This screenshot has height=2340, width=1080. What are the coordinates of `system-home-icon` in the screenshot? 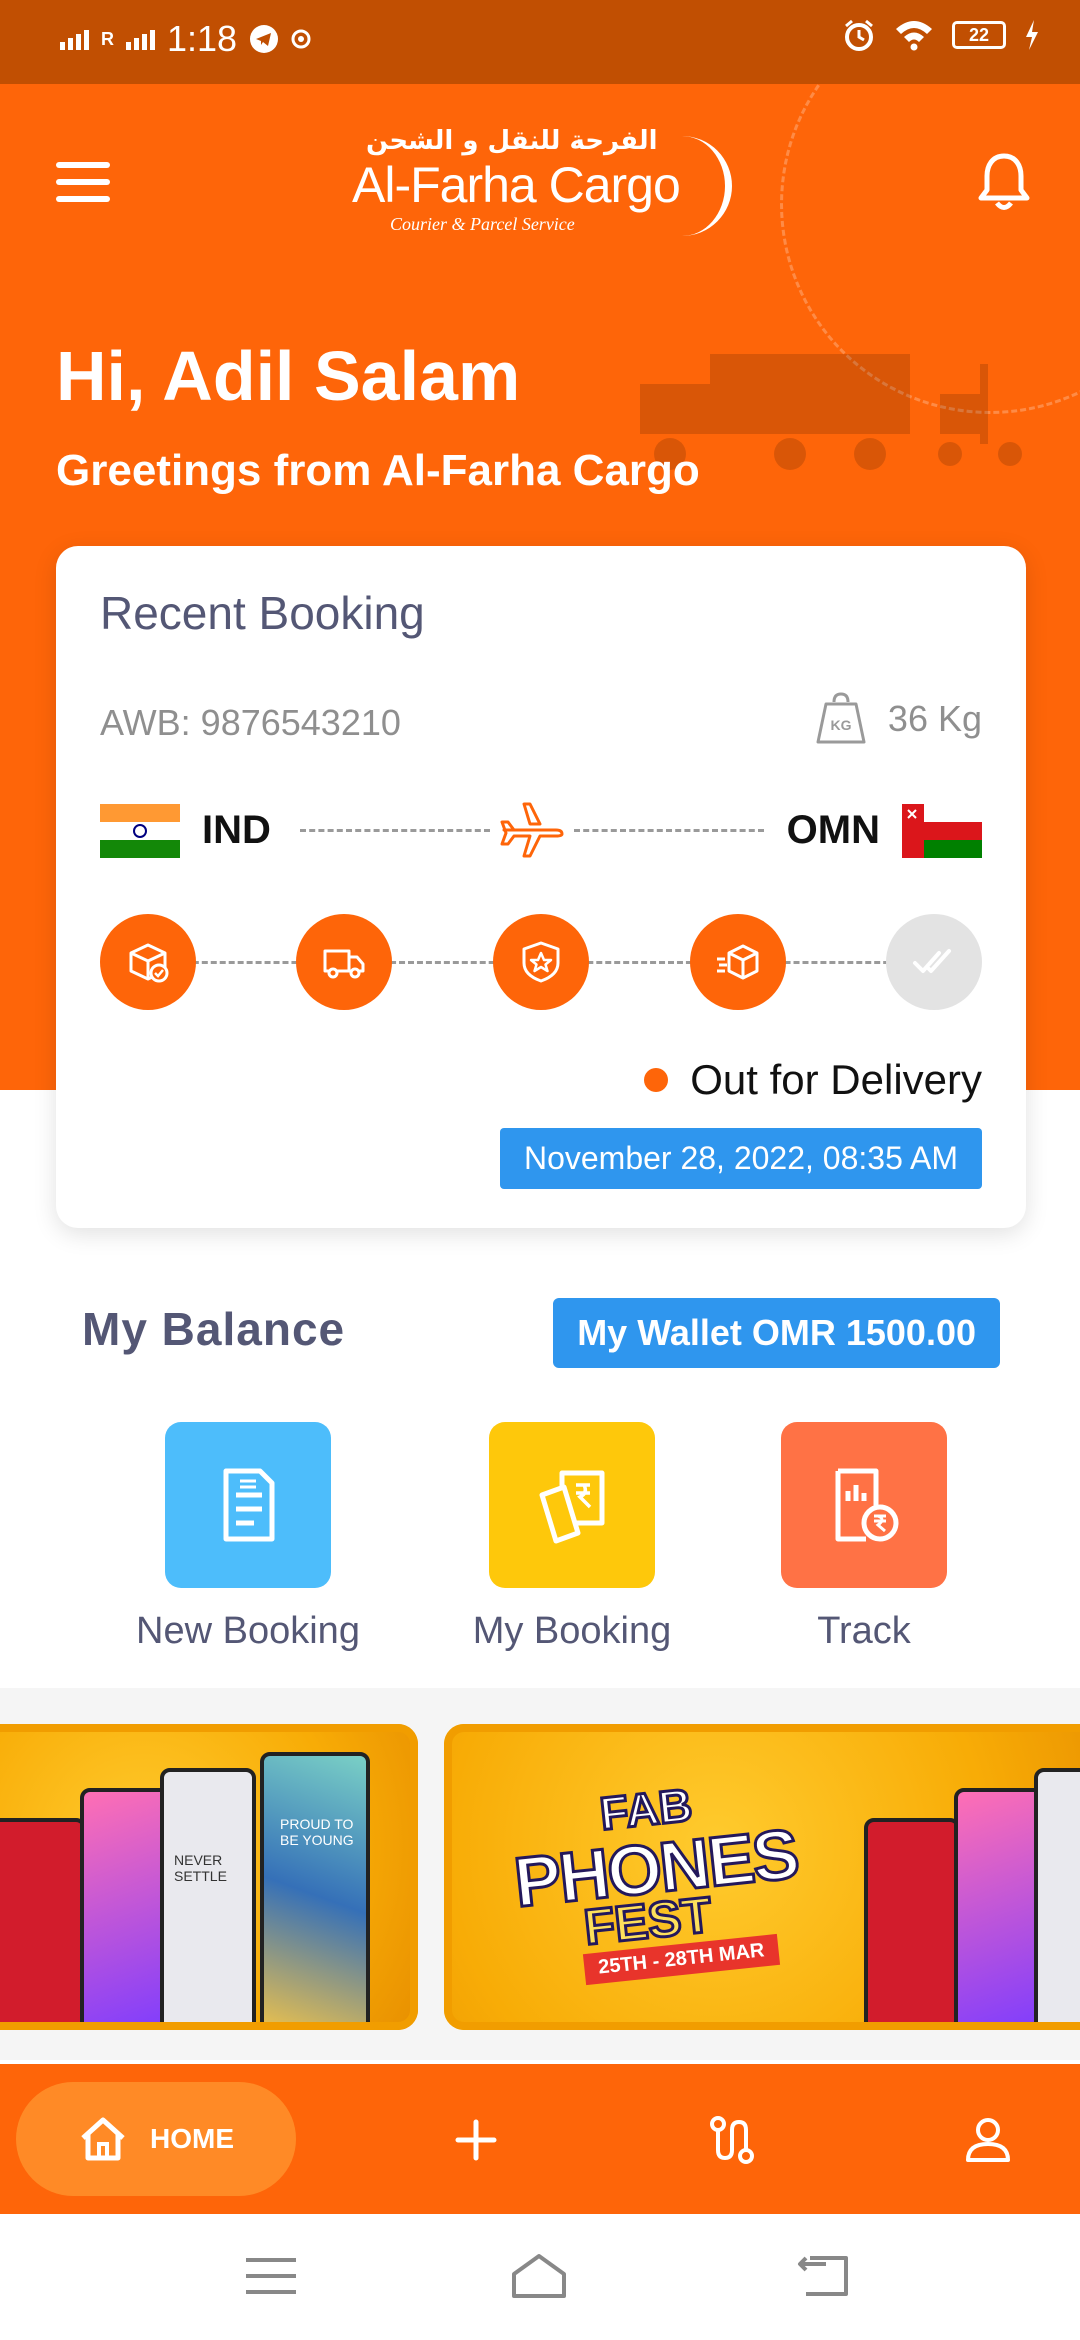 It's located at (539, 2276).